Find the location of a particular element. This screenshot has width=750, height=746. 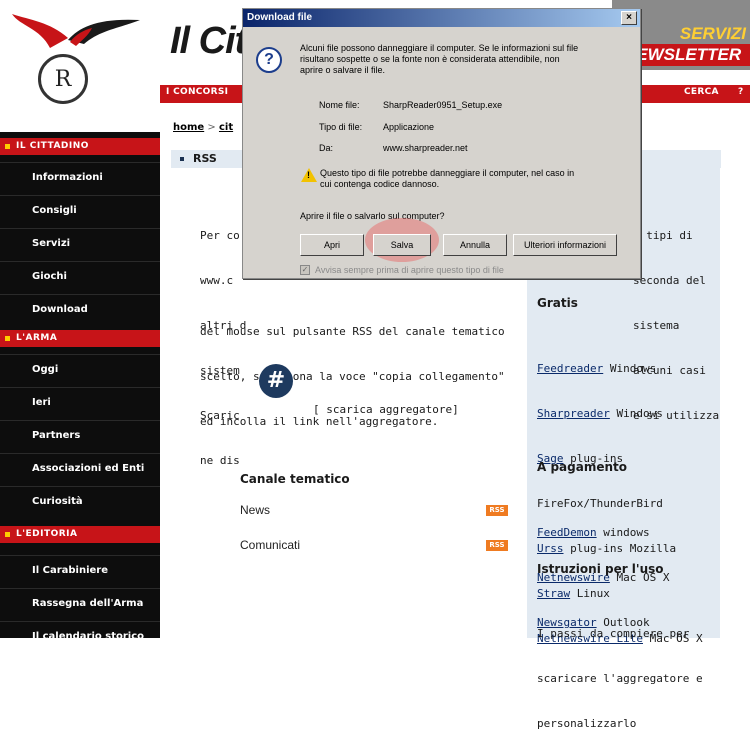

sidebar-item-giochi: Giochi is located at coordinates (80, 277).